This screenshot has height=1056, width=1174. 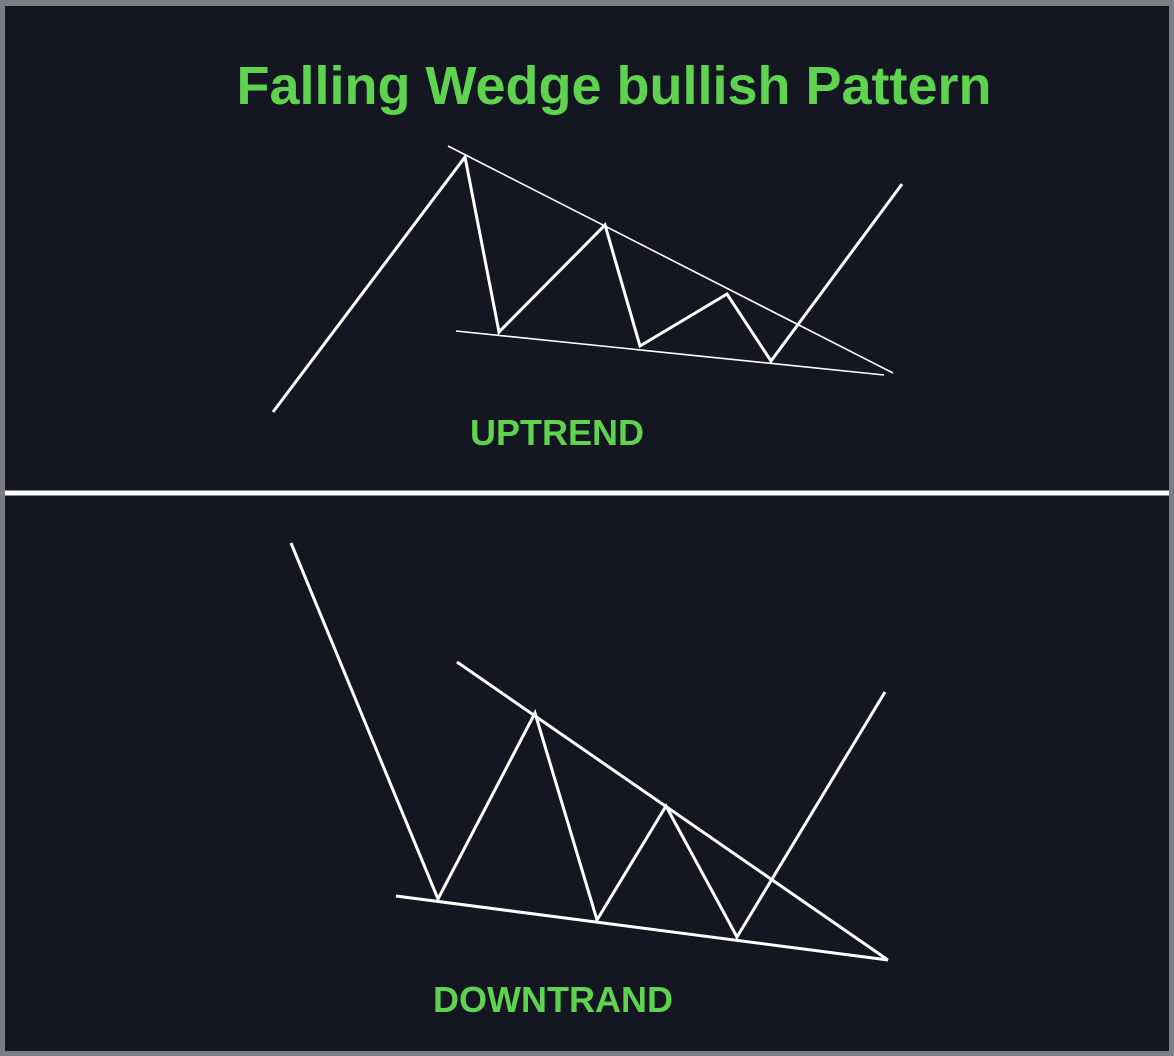 What do you see at coordinates (672, 811) in the screenshot?
I see `downtrend-upper-trendline` at bounding box center [672, 811].